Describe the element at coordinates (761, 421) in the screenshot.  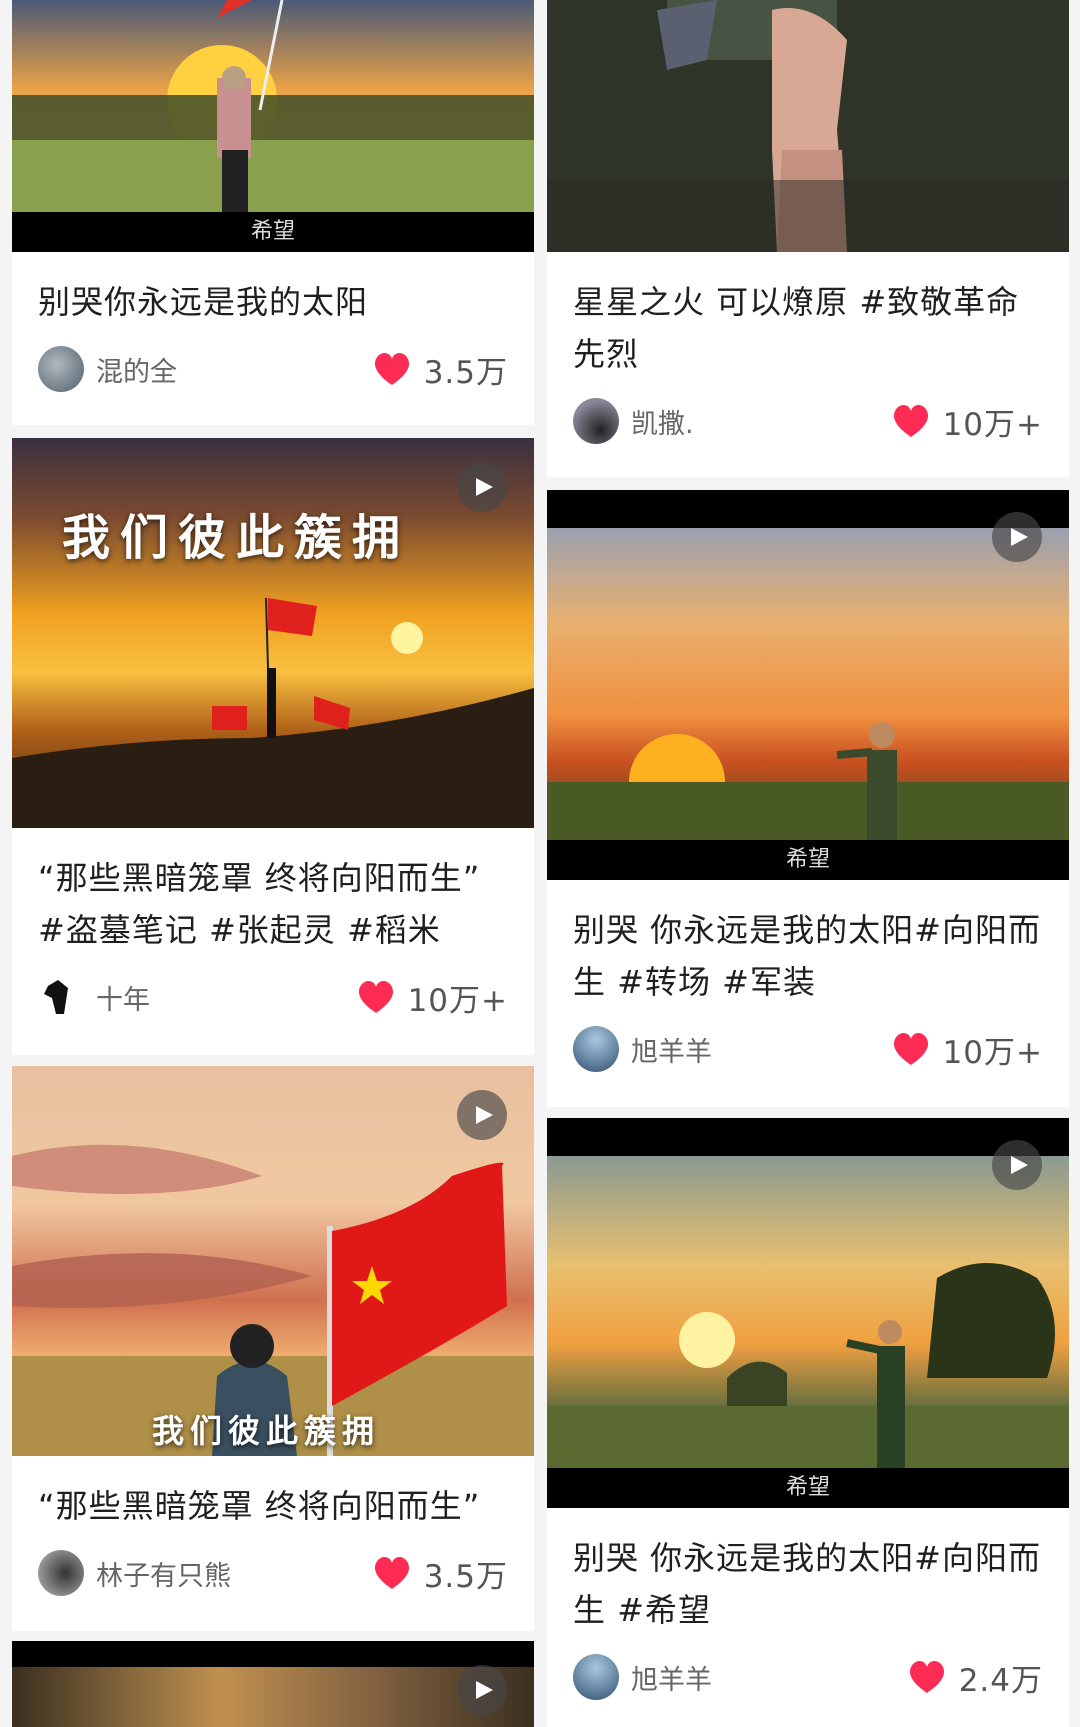
I see `author-name: 凯撒.` at that location.